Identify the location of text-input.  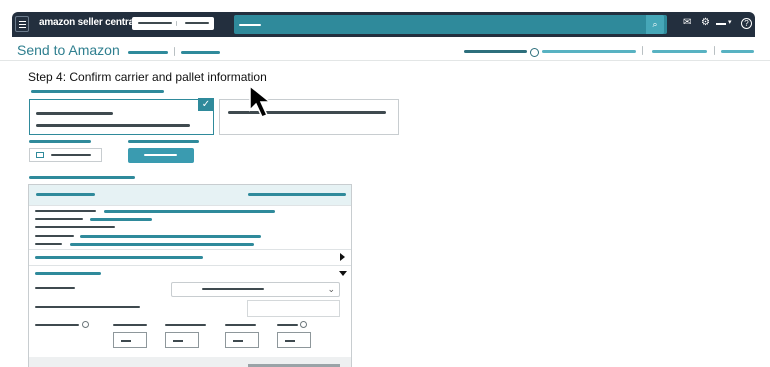
(293, 308).